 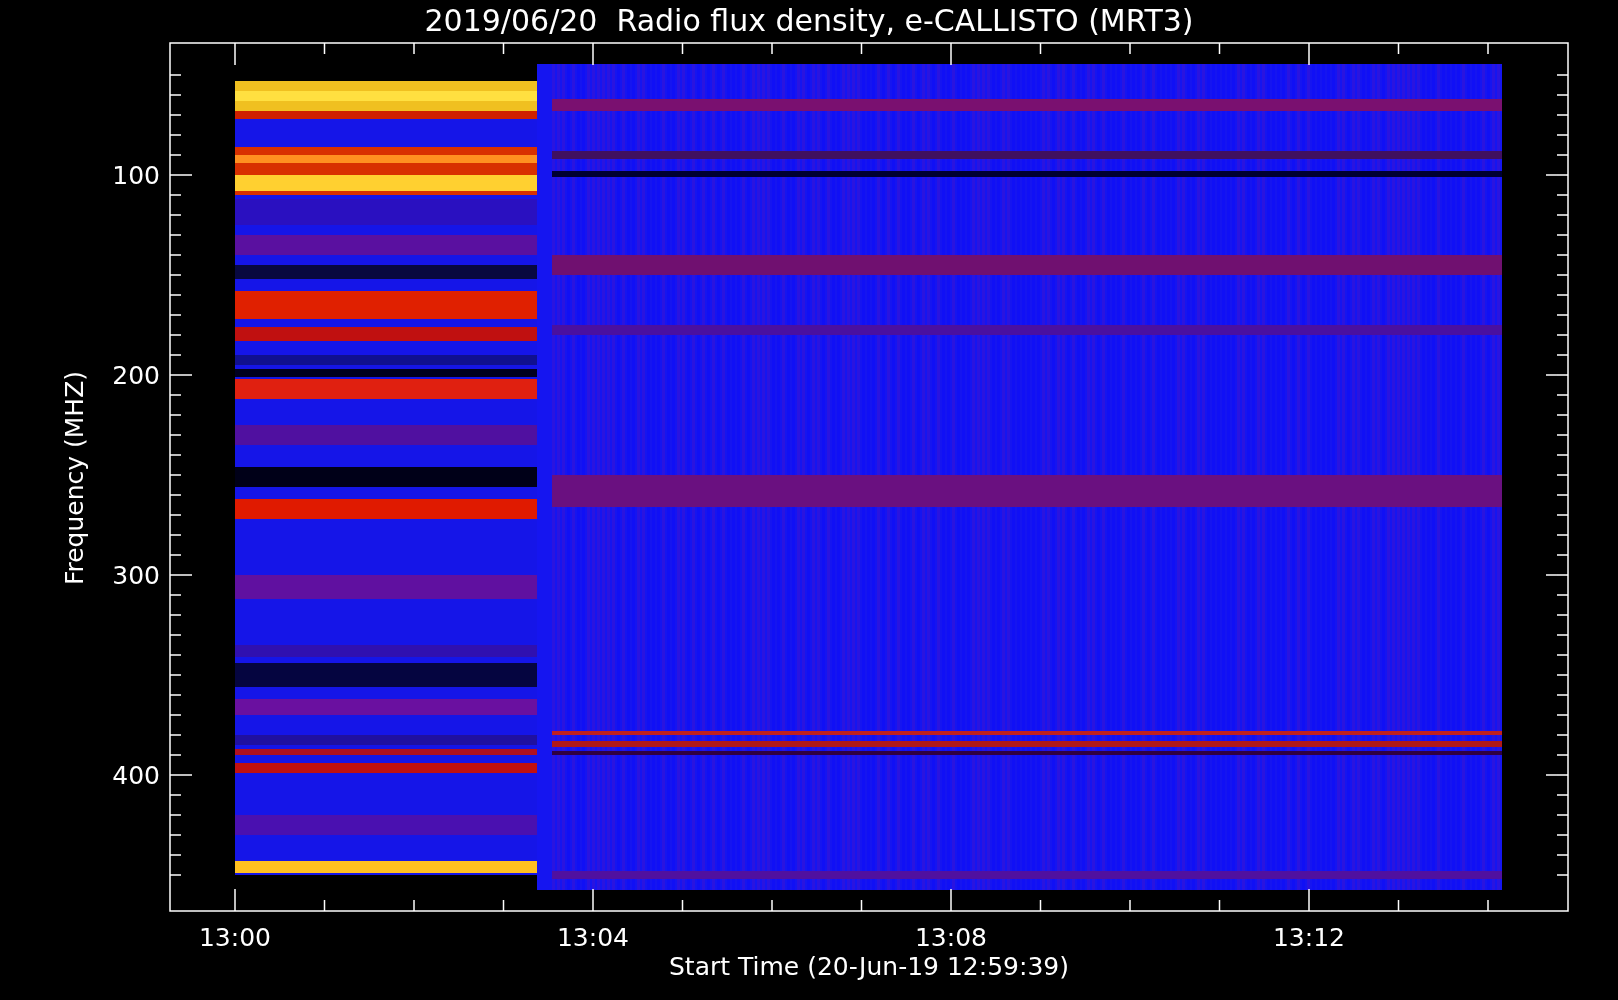 What do you see at coordinates (136, 375) in the screenshot?
I see `y-tick-label: 200` at bounding box center [136, 375].